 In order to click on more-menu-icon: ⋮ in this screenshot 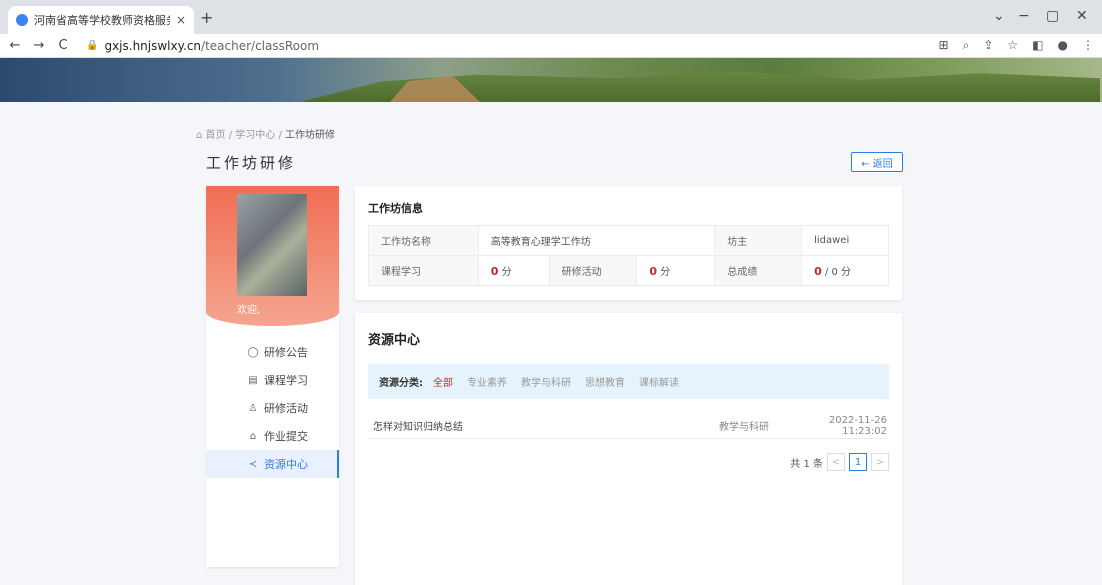, I will do `click(1088, 45)`.